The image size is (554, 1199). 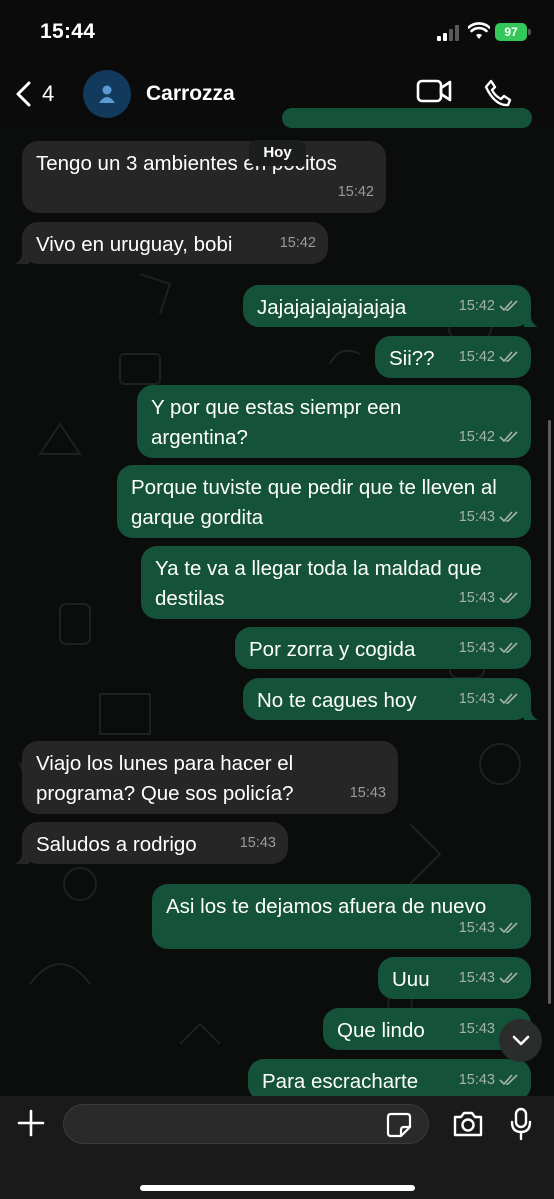 What do you see at coordinates (454, 978) in the screenshot?
I see `message-bubble-outgoing: Uuu 15:43` at bounding box center [454, 978].